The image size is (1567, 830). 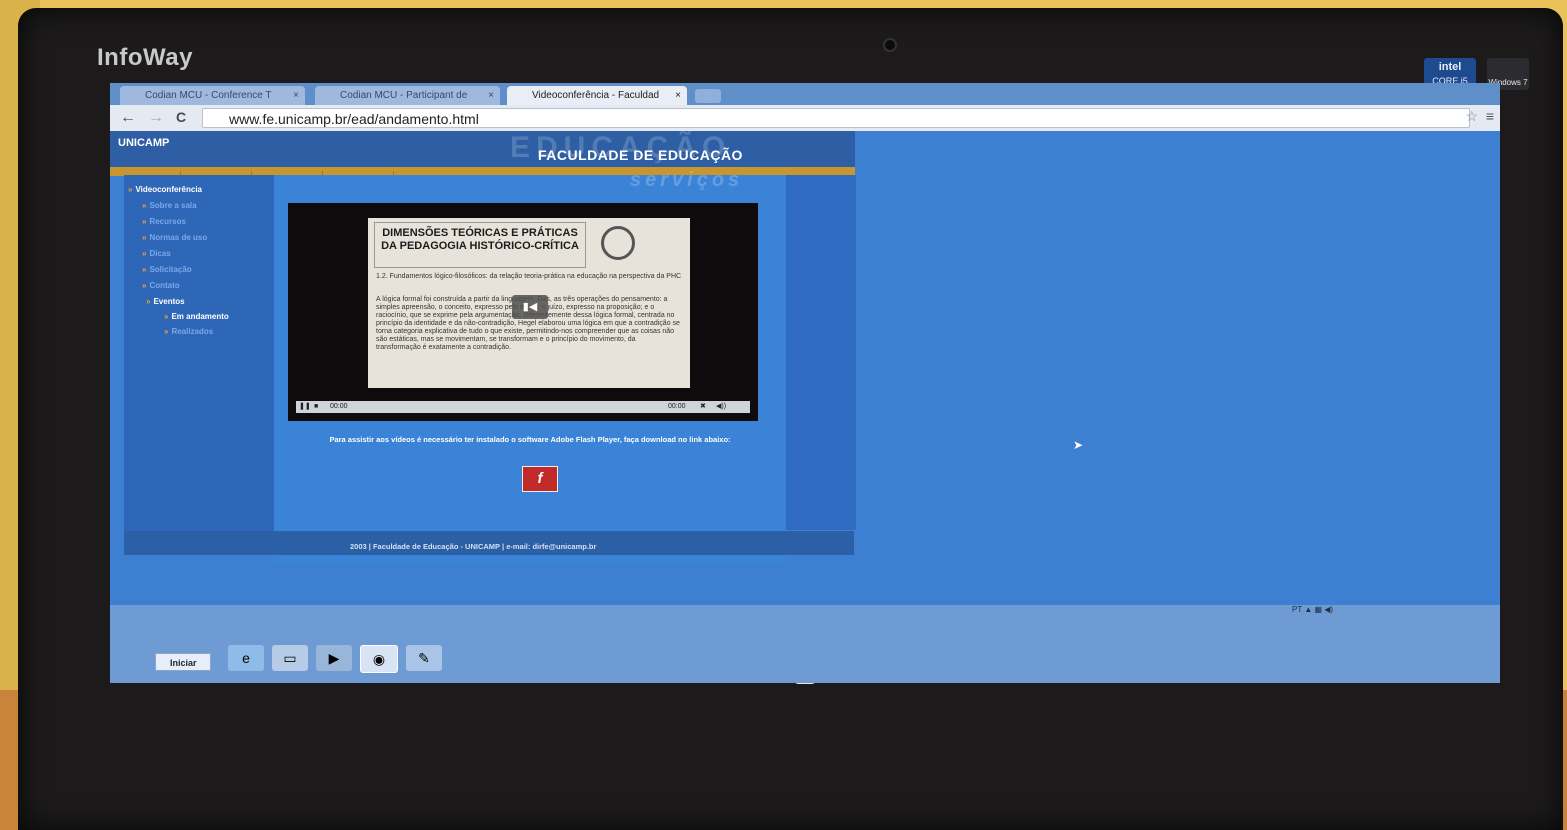 I want to click on site-title: FACULDADE DE EDUCAÇÃO, so click(x=640, y=155).